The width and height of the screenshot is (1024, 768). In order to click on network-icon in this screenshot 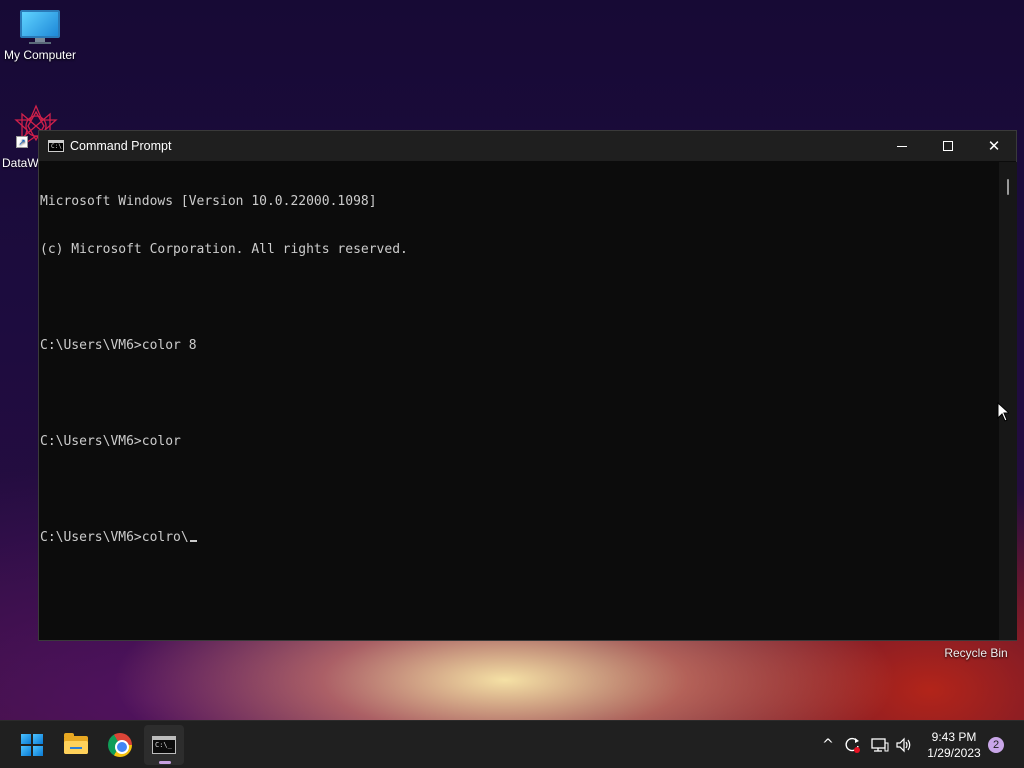, I will do `click(880, 745)`.